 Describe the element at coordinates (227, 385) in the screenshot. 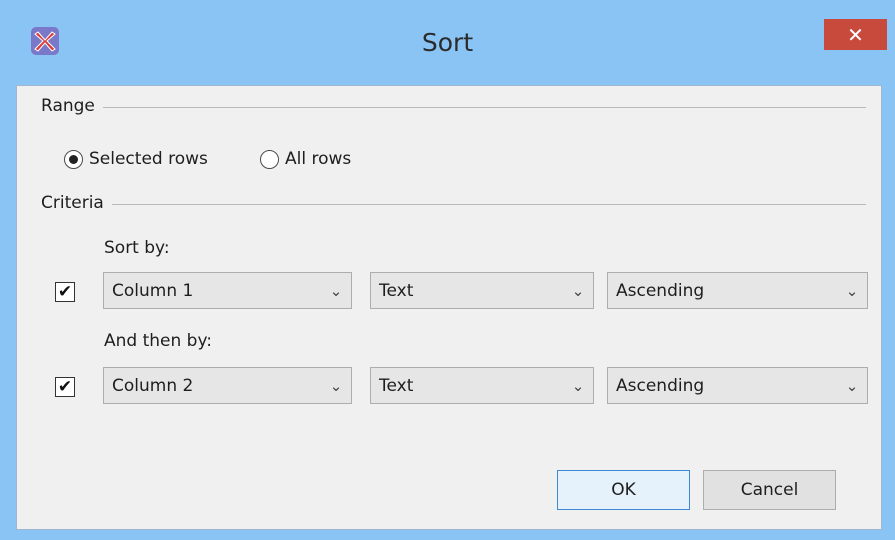

I see `then-by-column-select: Column 2 ⌄` at that location.